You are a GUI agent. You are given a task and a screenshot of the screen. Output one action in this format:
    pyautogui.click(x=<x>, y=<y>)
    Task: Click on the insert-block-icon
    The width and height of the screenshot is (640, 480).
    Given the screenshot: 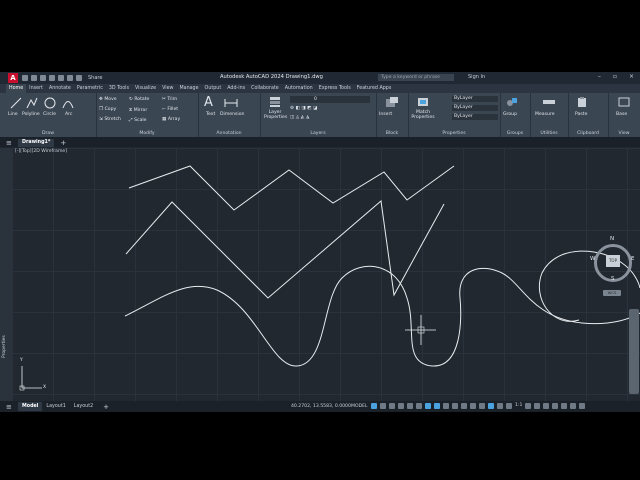 What is the action you would take?
    pyautogui.click(x=392, y=102)
    